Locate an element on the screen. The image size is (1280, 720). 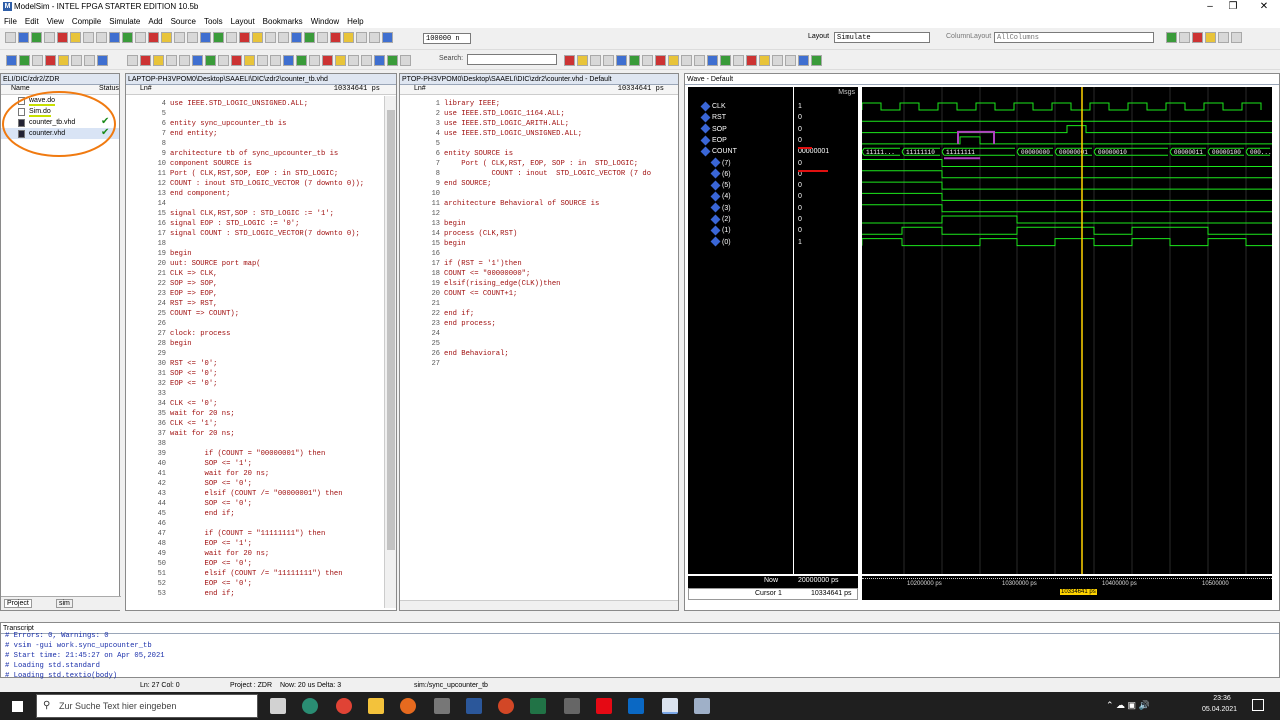
run-length-field: 100000 n is located at coordinates (447, 38).